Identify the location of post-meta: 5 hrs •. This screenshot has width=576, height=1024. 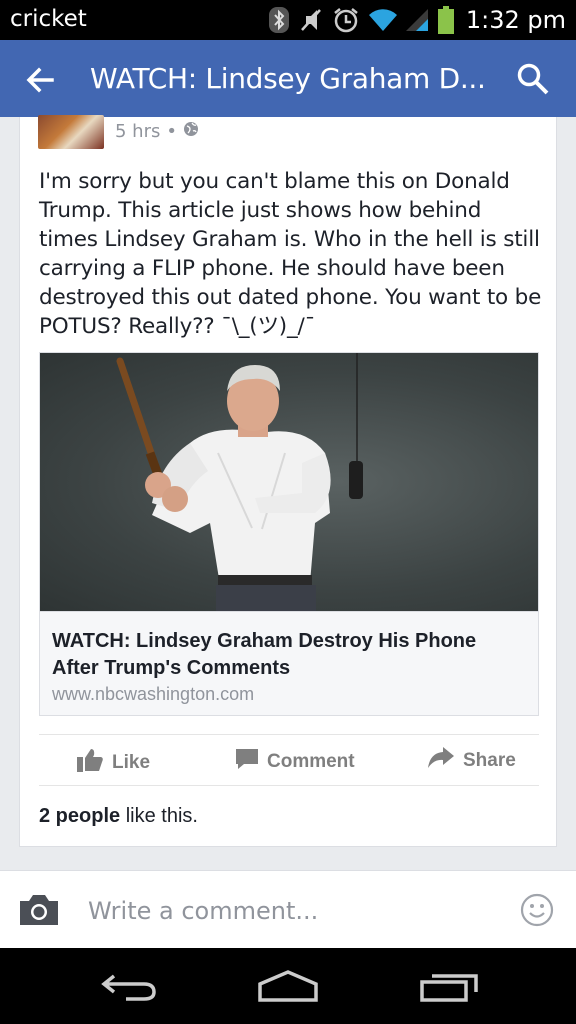
(157, 131).